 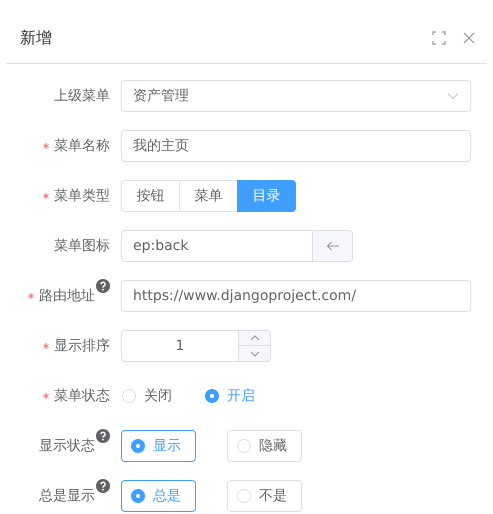 What do you see at coordinates (264, 496) in the screenshot?
I see `radio-button: 不是` at bounding box center [264, 496].